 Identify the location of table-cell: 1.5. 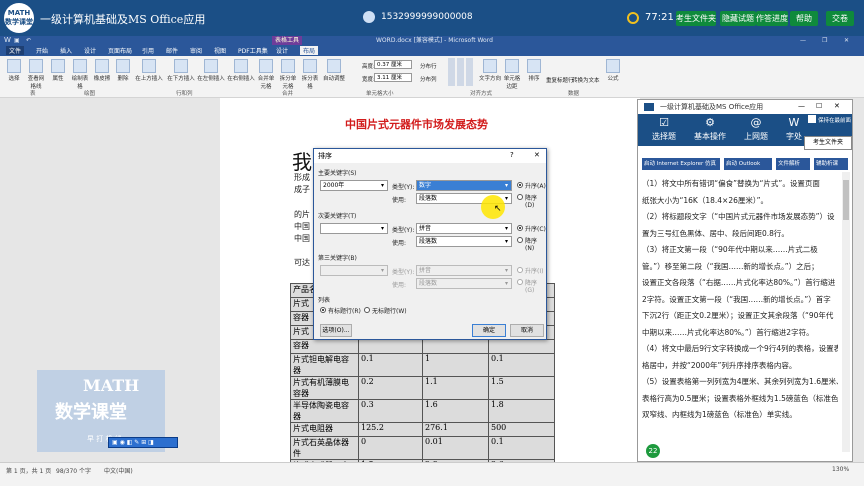
(521, 388).